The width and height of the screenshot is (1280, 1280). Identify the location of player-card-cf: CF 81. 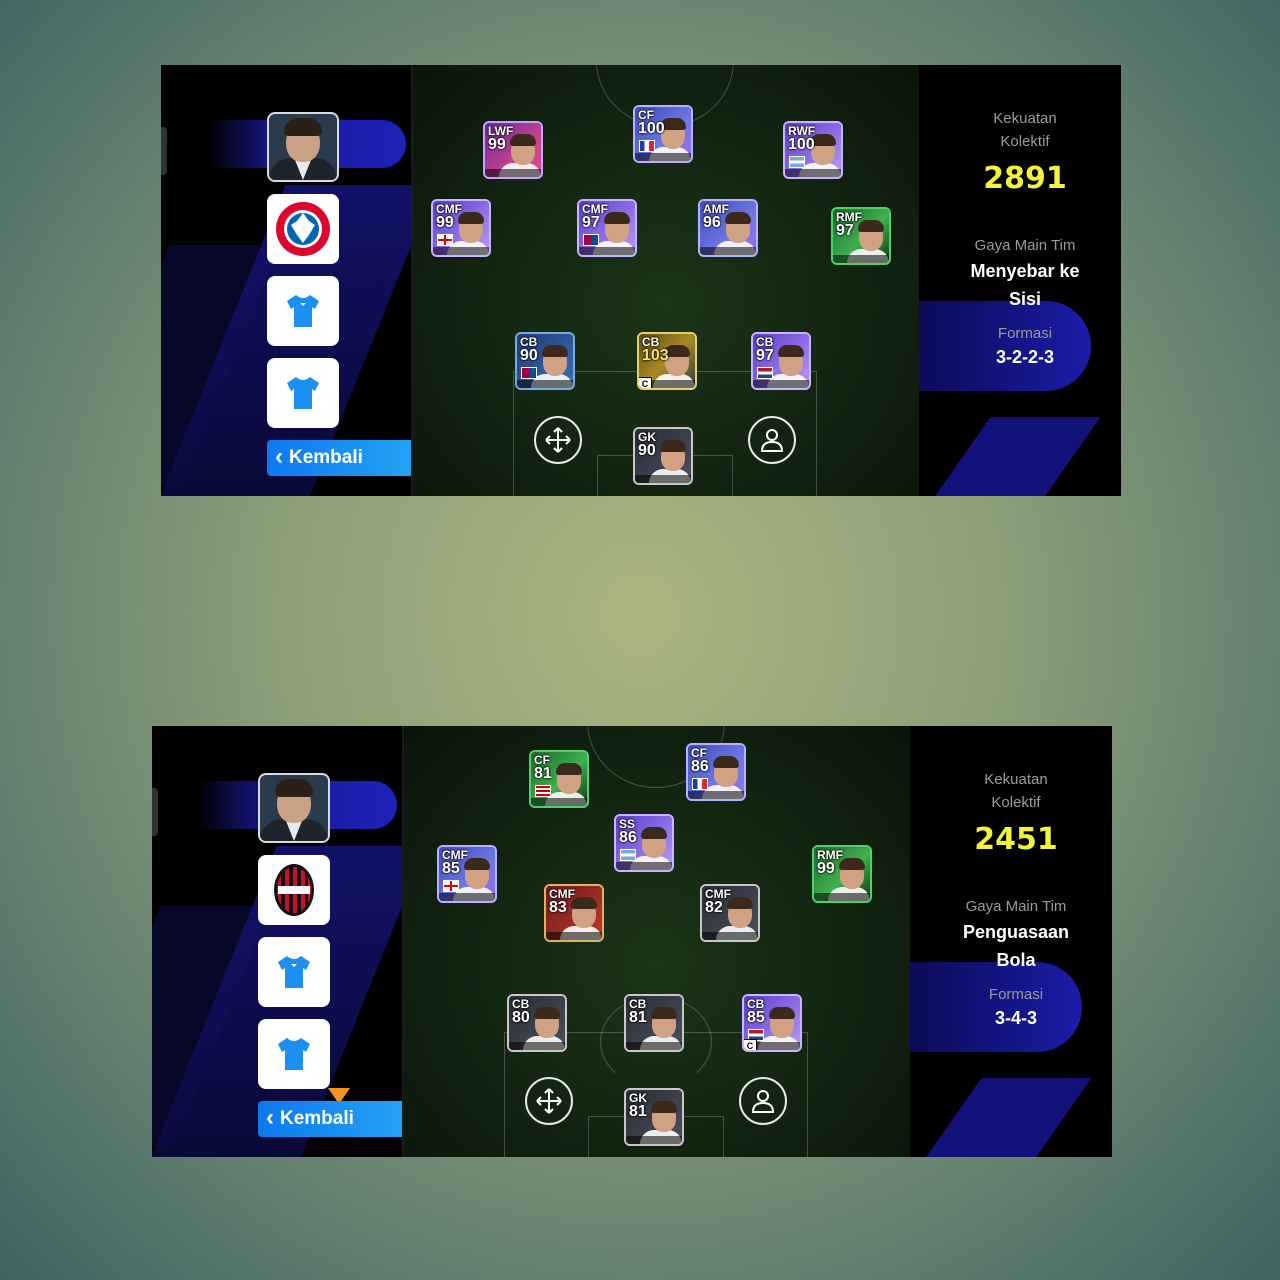
(559, 779).